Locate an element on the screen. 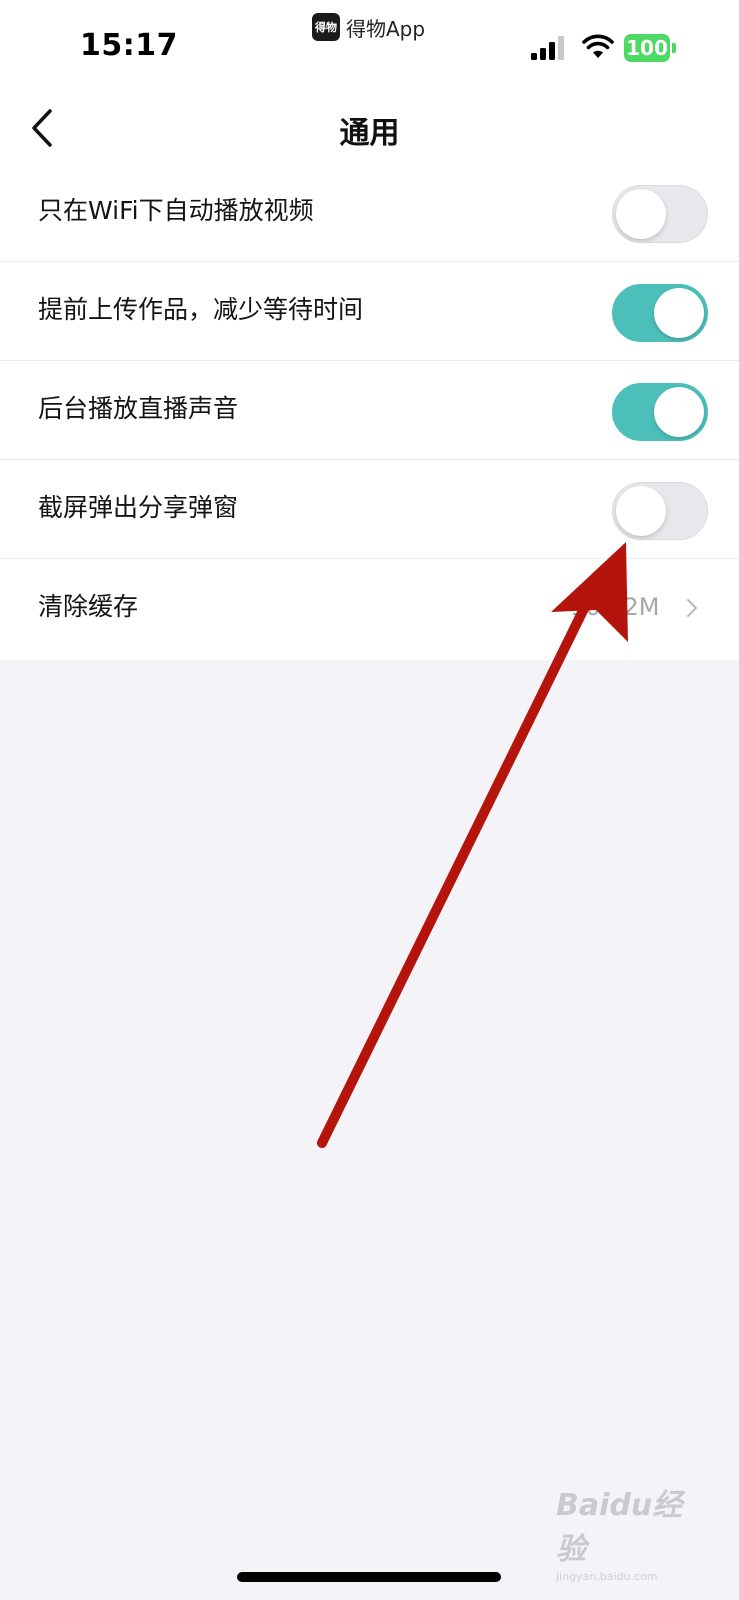  wifi-autoplay-toggle is located at coordinates (660, 214).